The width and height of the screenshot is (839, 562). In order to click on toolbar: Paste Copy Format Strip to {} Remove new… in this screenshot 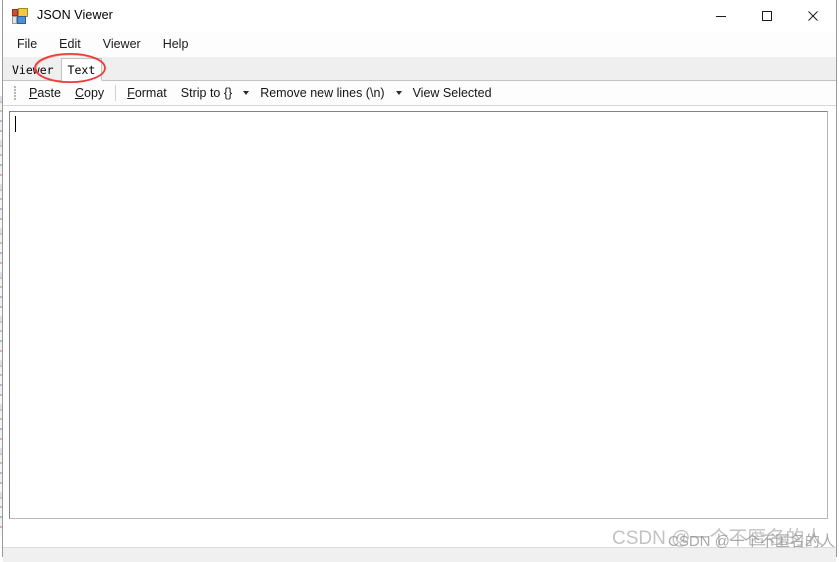, I will do `click(419, 93)`.